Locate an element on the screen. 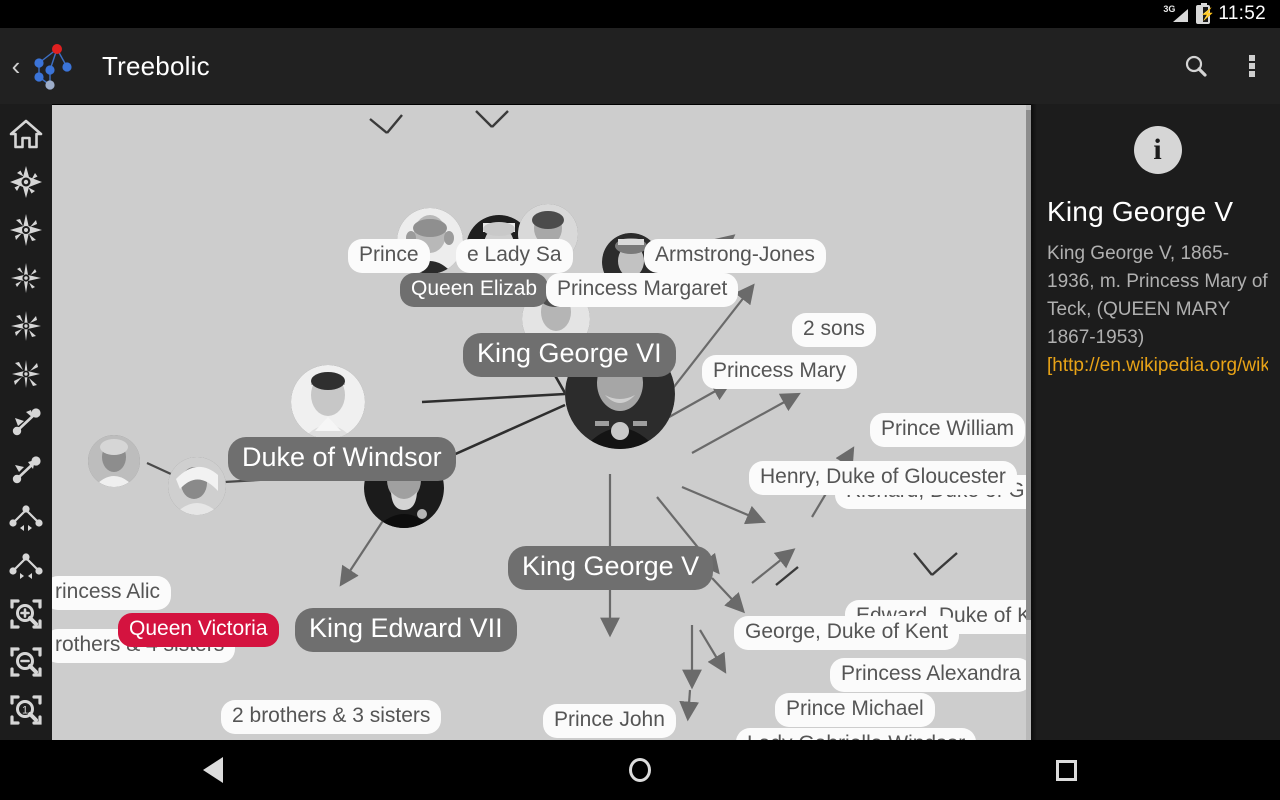 This screenshot has width=1280, height=800. tree-wider-button is located at coordinates (26, 518).